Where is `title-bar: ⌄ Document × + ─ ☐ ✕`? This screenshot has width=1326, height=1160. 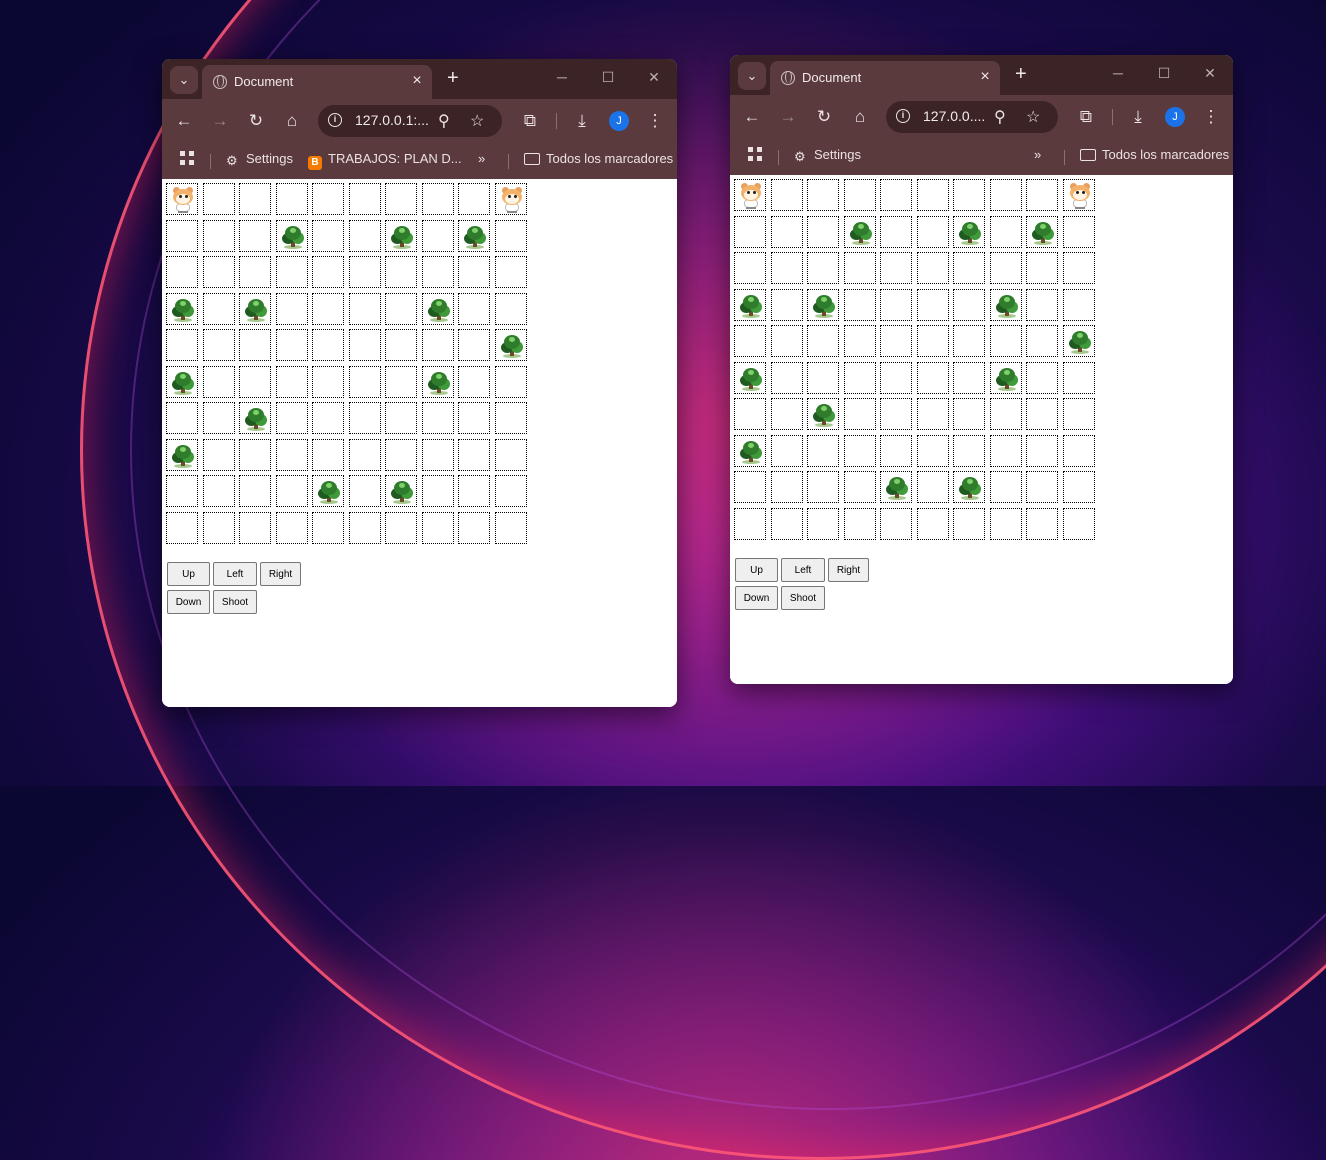
title-bar: ⌄ Document × + ─ ☐ ✕ is located at coordinates (981, 75).